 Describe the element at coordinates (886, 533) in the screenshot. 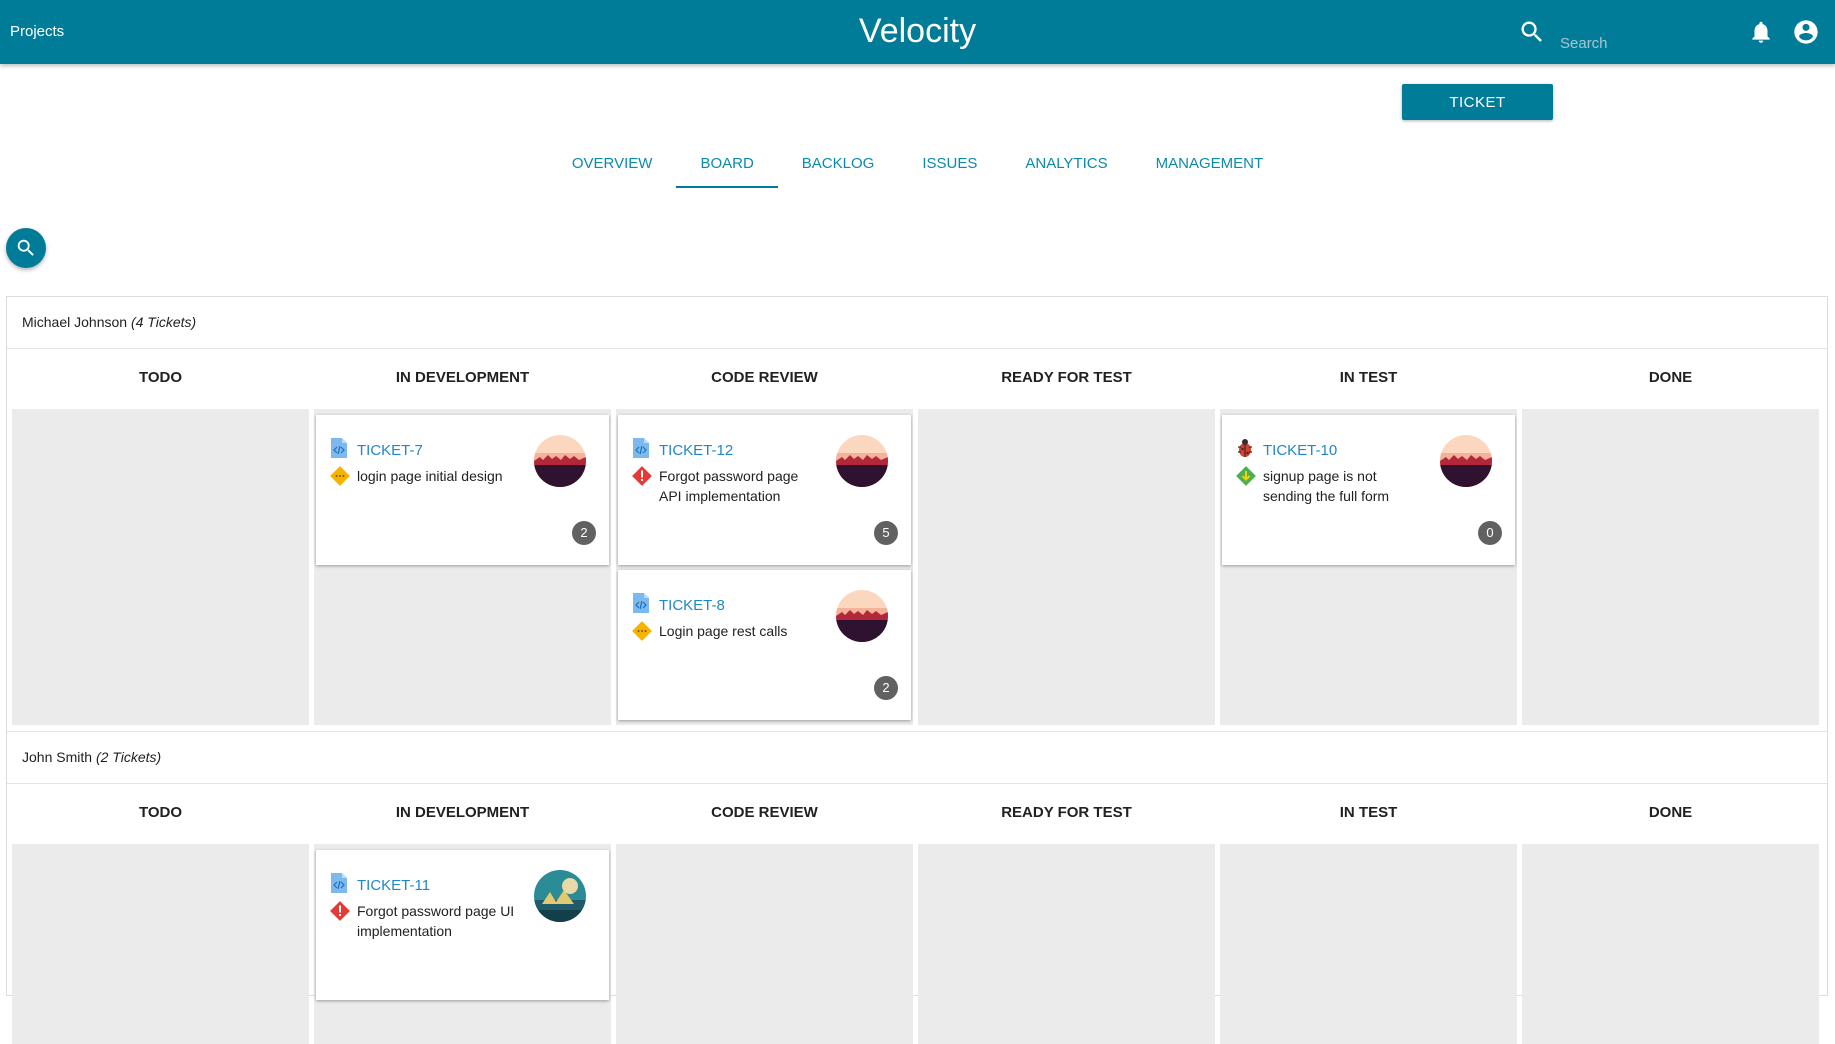

I see `comment-count-badge: 5` at that location.